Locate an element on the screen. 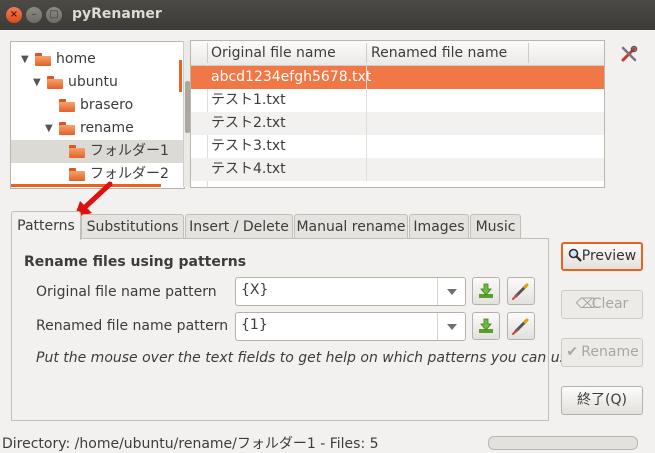 This screenshot has height=453, width=655. file-original-name: abcd1234efgh5678.txt is located at coordinates (291, 77).